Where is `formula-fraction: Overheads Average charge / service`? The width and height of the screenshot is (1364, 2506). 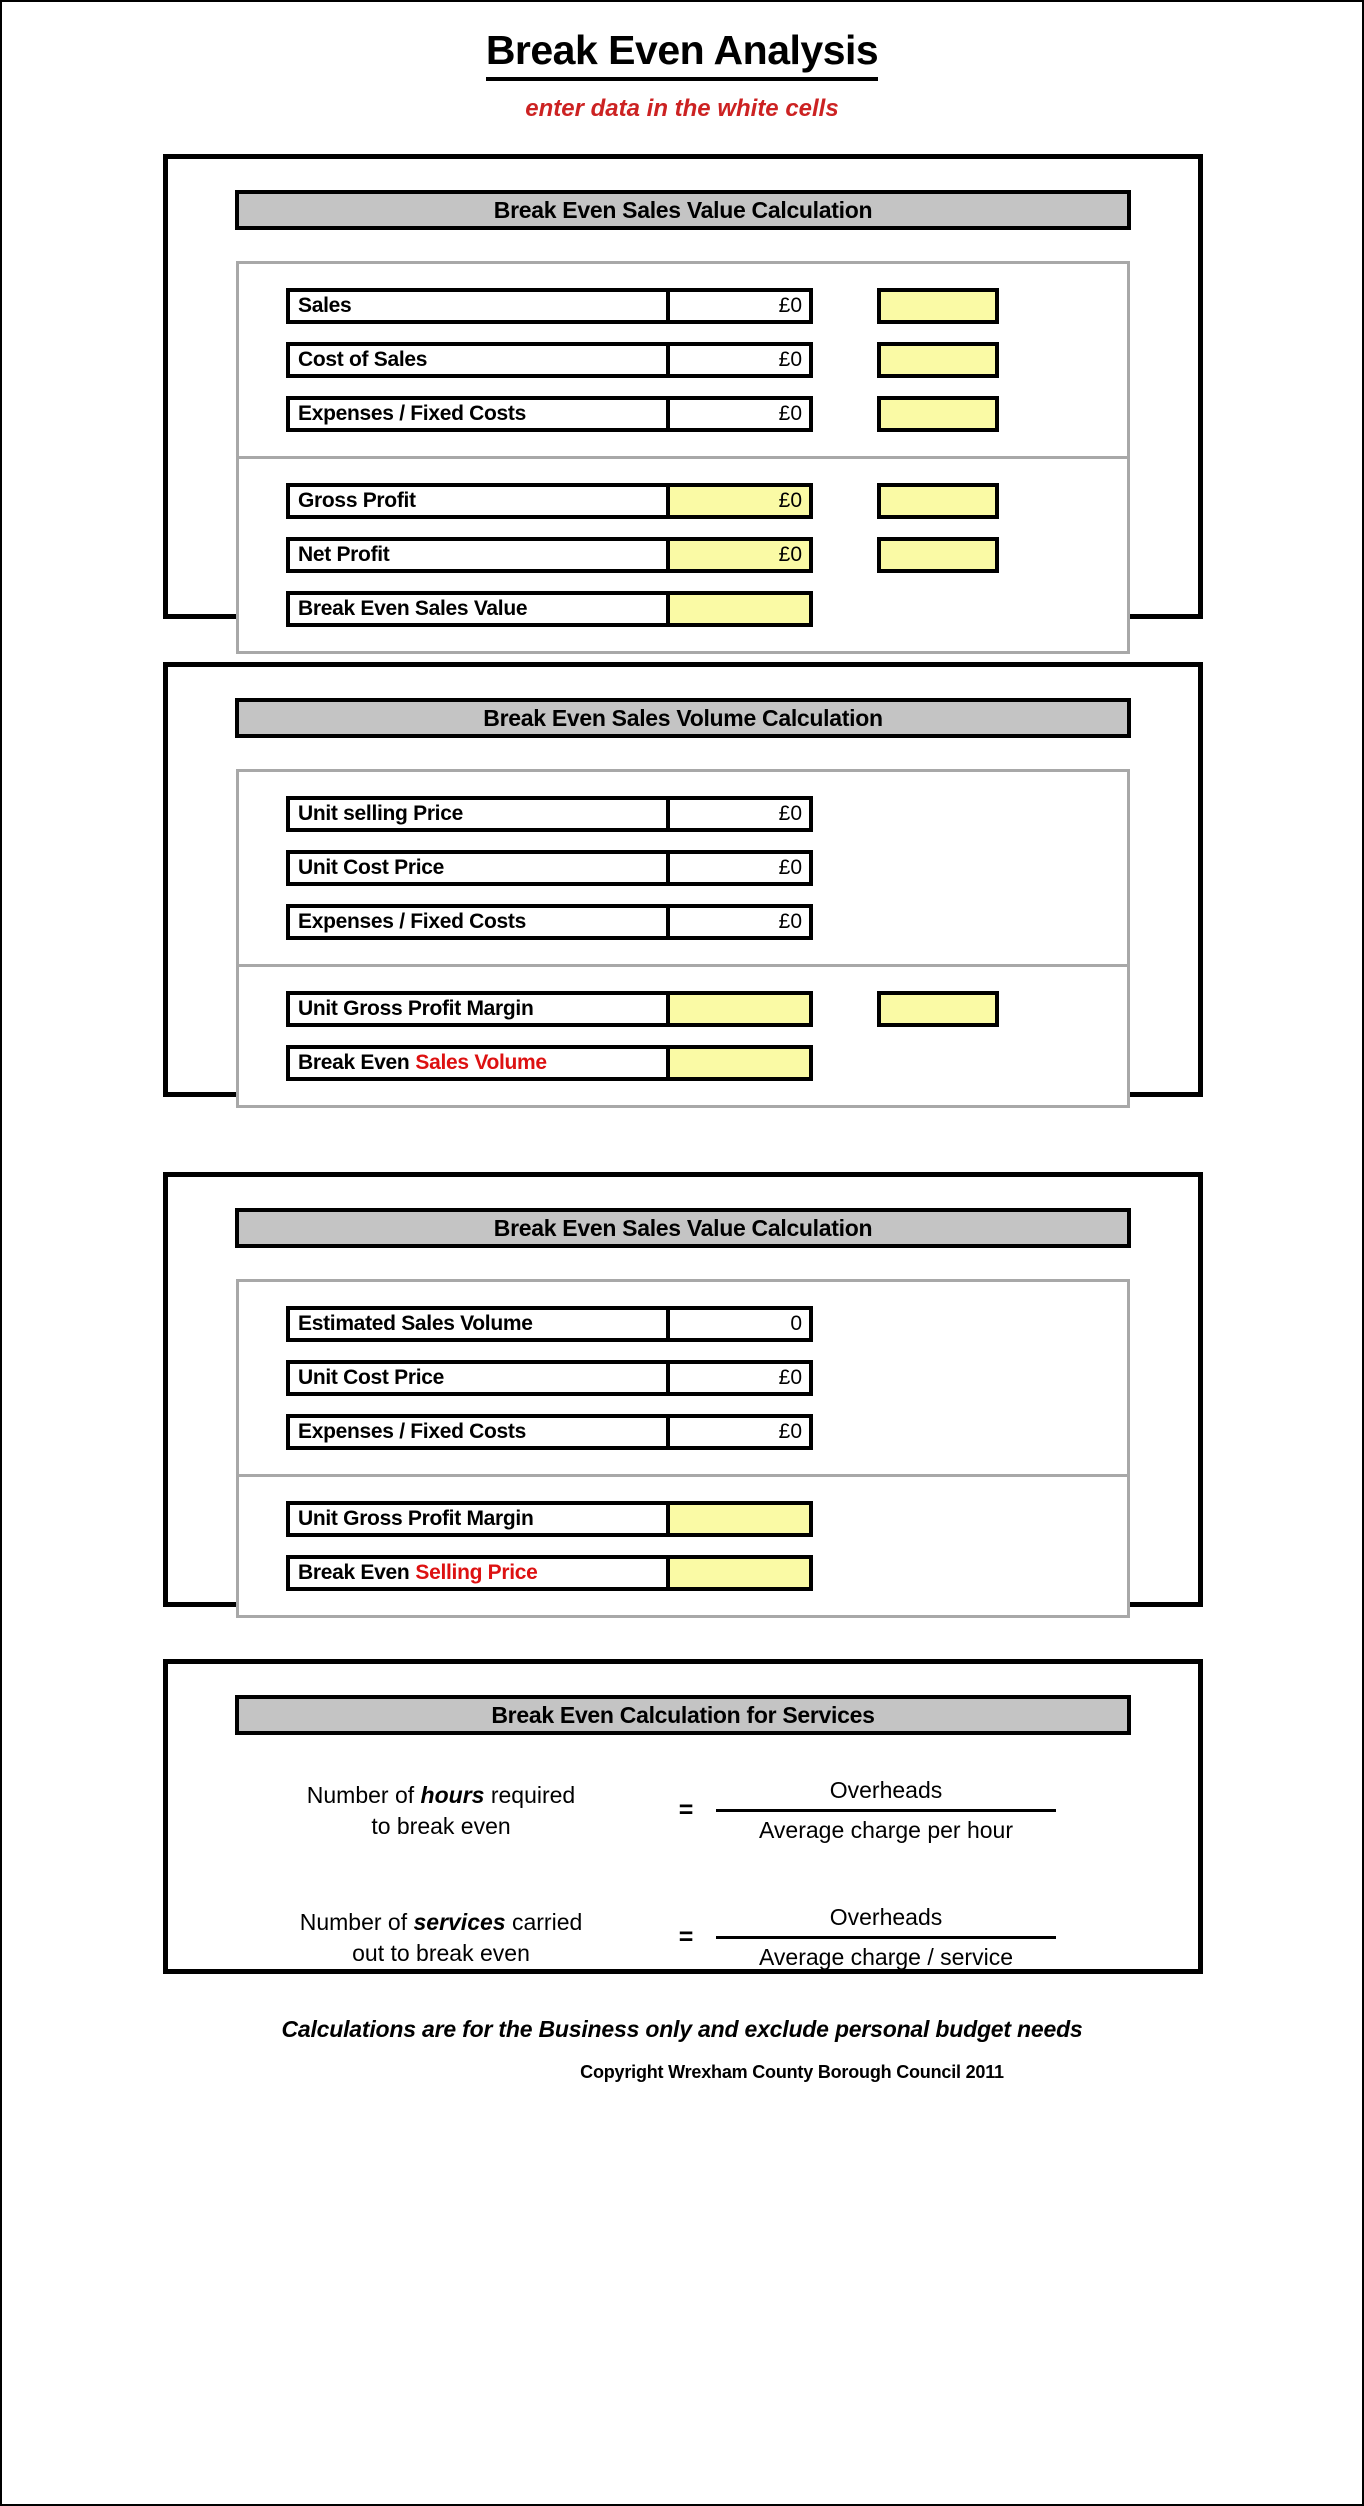 formula-fraction: Overheads Average charge / service is located at coordinates (886, 1937).